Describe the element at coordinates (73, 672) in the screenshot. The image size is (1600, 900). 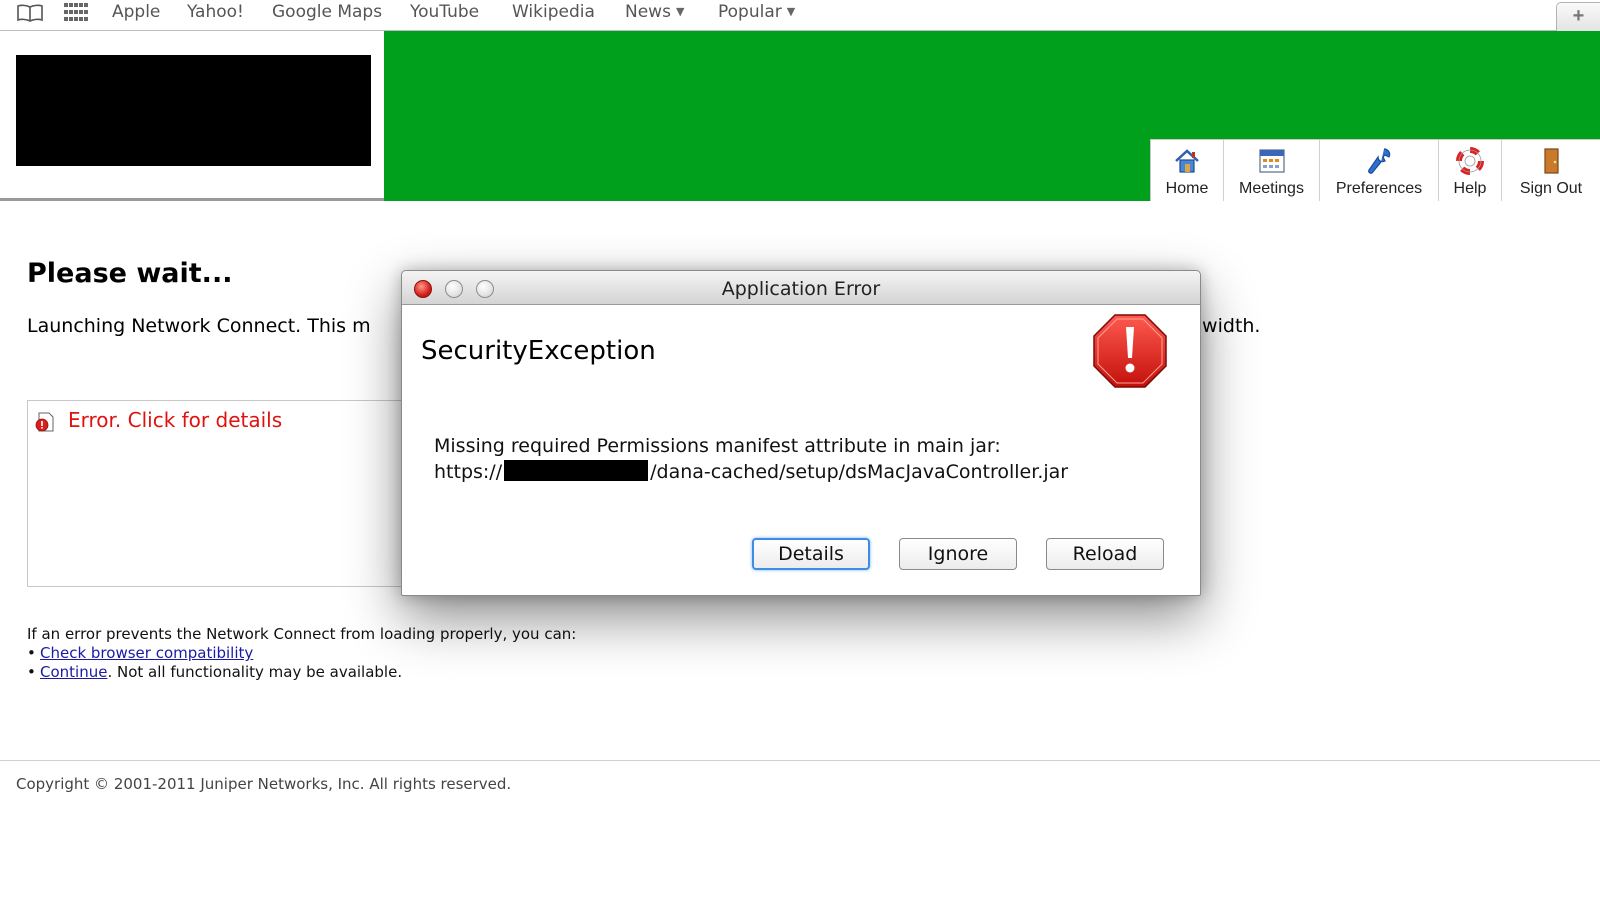
I see `continue-link: Continue` at that location.